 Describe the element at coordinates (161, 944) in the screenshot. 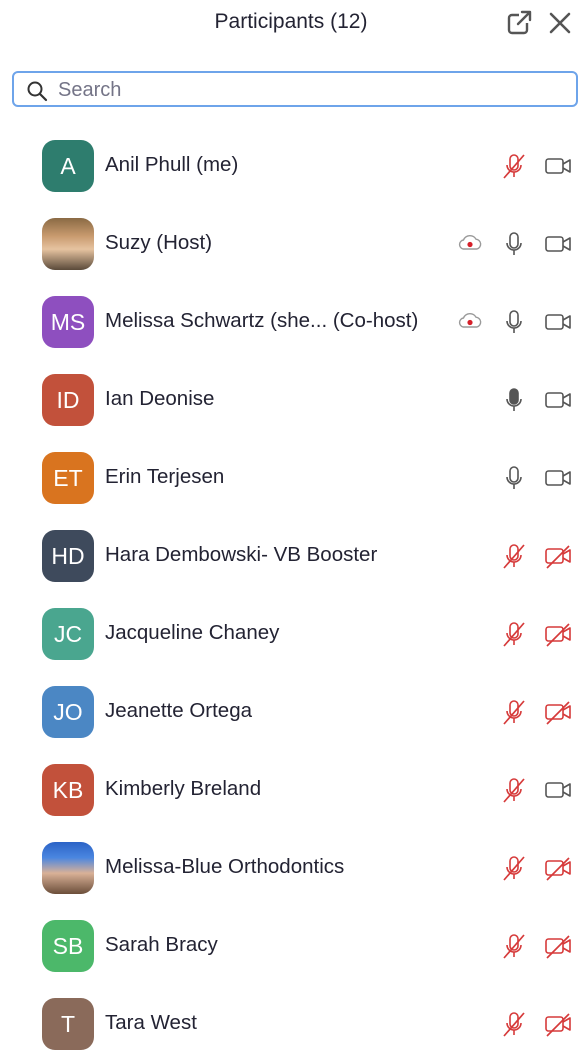

I see `participant-name: Sarah Bracy` at that location.